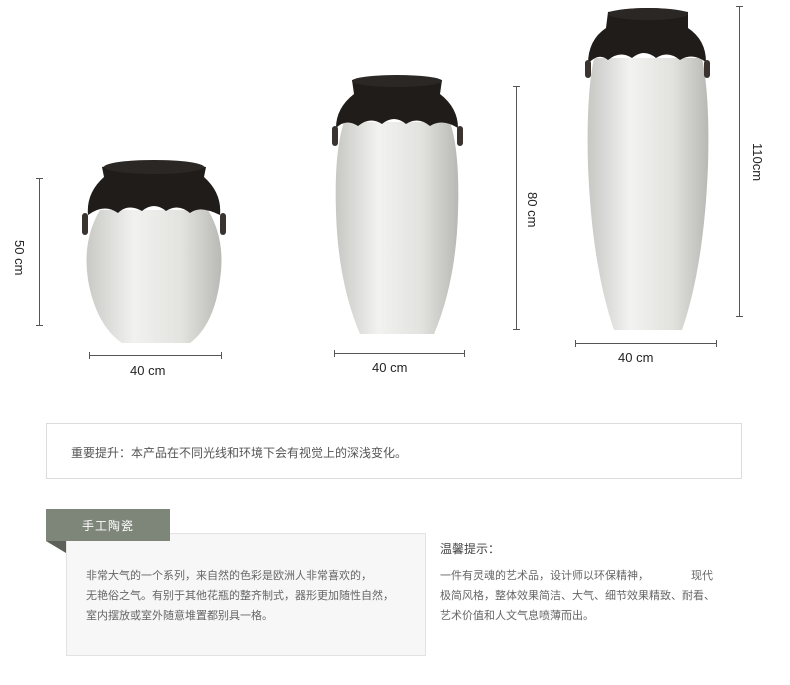 The height and width of the screenshot is (685, 790). I want to click on notice-text: 重要提升：本产品在不同光线和环境下会有视觉上的深浅变化。, so click(239, 453).